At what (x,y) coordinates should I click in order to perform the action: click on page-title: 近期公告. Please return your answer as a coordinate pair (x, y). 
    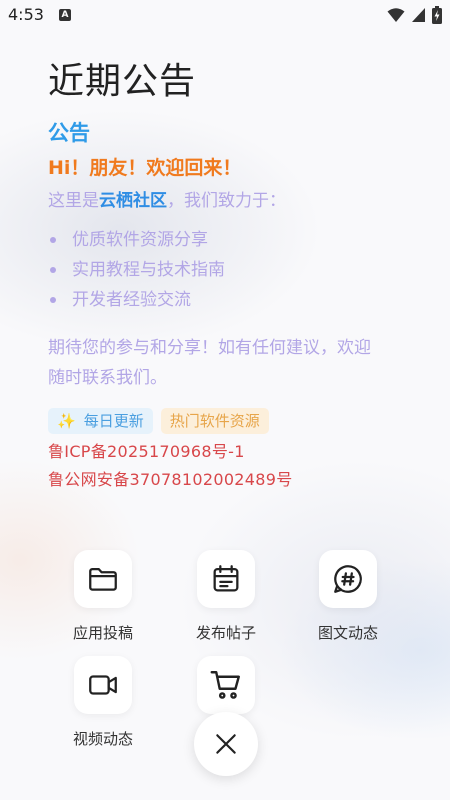
    Looking at the image, I should click on (122, 81).